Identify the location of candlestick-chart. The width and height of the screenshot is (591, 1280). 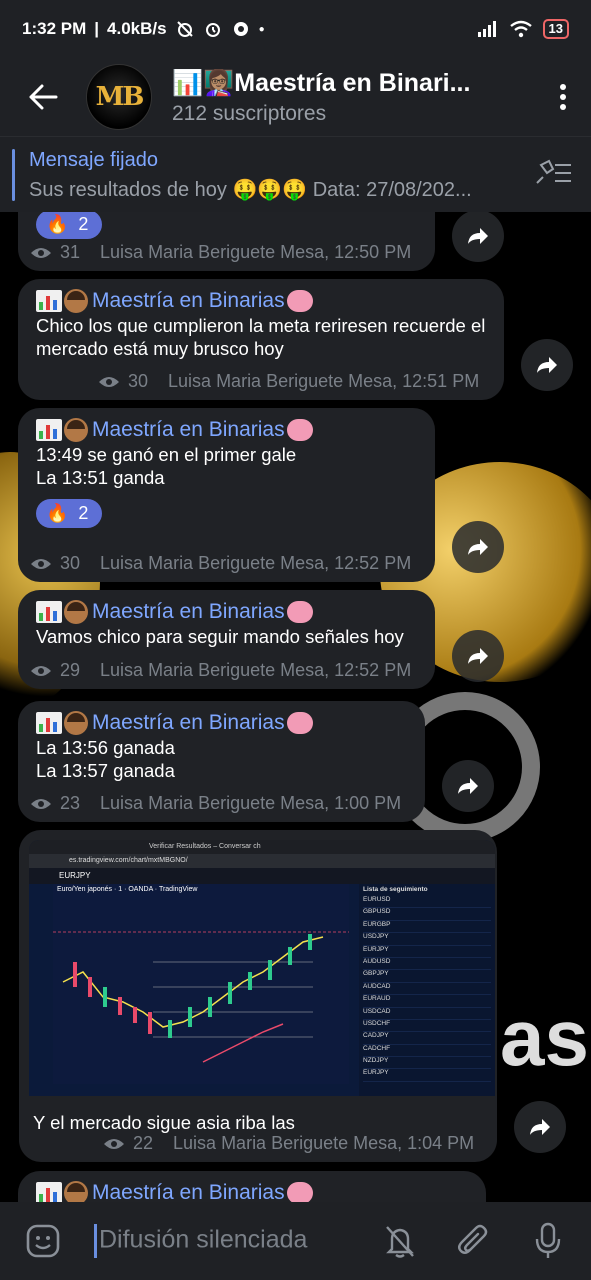
(201, 997).